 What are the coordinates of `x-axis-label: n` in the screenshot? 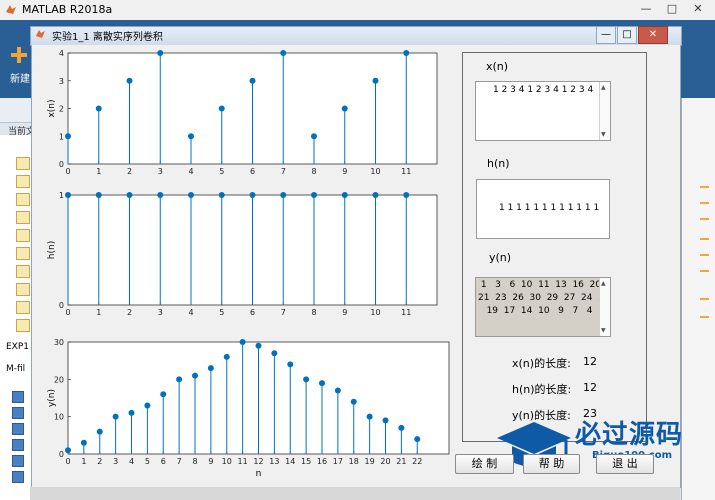 It's located at (259, 474).